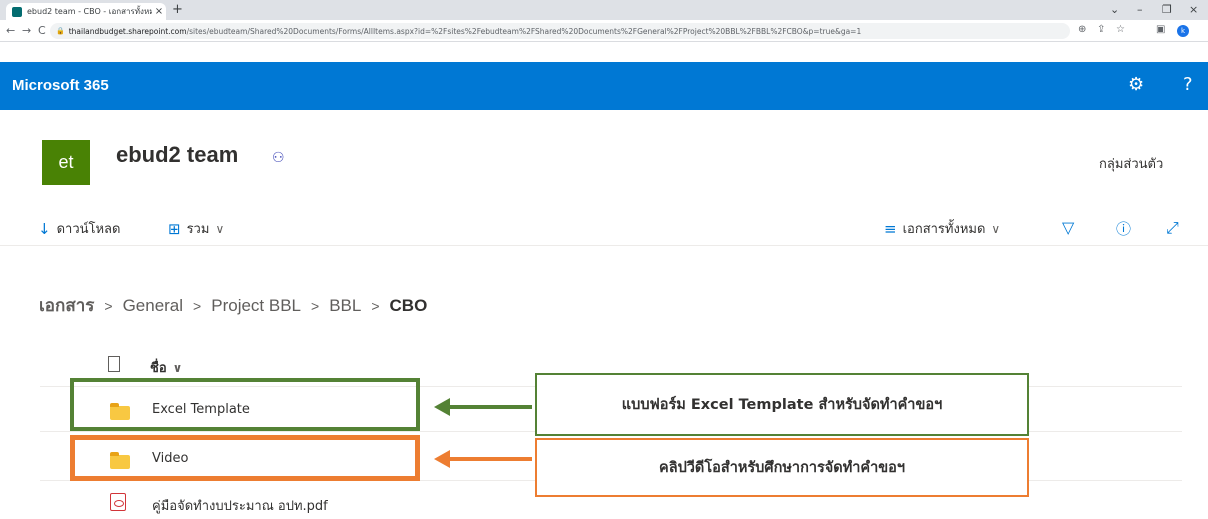 This screenshot has height=519, width=1208. What do you see at coordinates (174, 228) in the screenshot?
I see `grid-icon: ⊞` at bounding box center [174, 228].